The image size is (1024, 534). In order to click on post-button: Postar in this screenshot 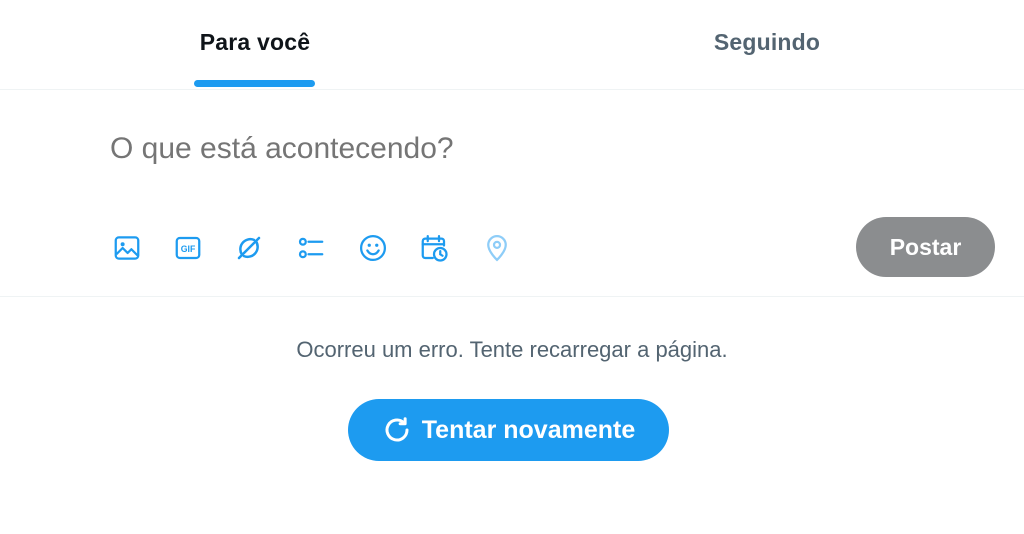, I will do `click(925, 247)`.